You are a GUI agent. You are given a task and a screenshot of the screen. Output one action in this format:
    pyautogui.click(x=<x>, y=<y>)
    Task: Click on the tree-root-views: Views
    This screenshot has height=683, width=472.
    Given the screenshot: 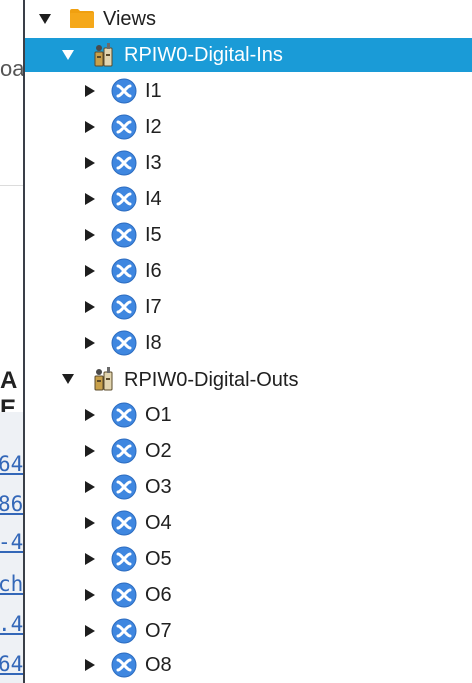 What is the action you would take?
    pyautogui.click(x=248, y=19)
    